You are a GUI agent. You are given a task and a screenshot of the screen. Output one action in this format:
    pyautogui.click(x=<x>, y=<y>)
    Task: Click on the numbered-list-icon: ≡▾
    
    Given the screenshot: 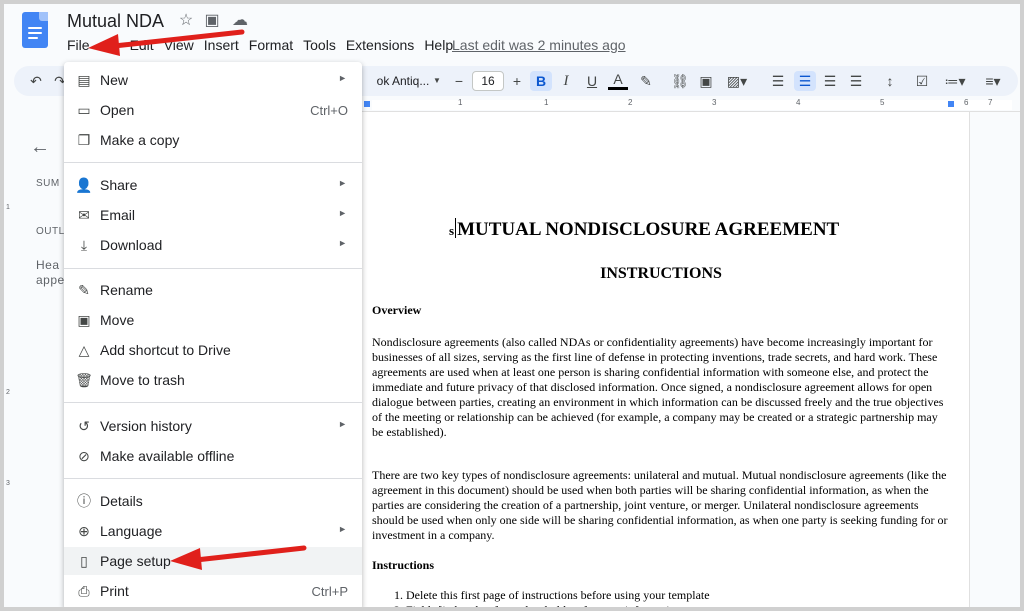 What is the action you would take?
    pyautogui.click(x=993, y=81)
    